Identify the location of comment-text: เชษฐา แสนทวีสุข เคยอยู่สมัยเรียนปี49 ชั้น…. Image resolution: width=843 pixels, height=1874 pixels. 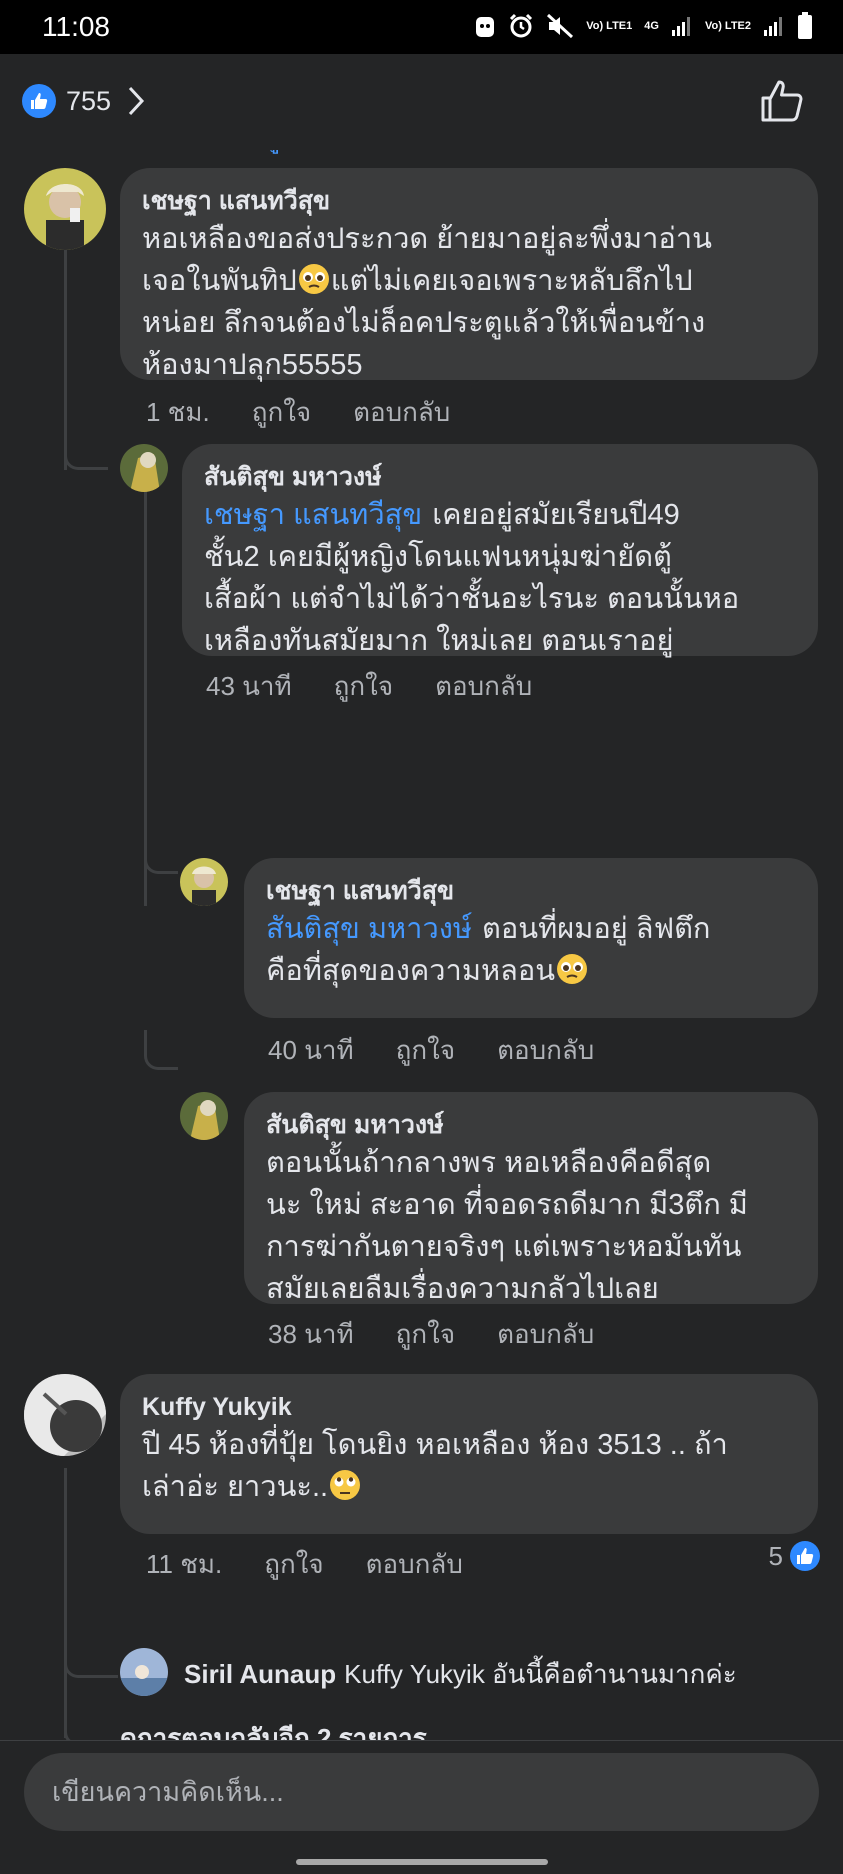
(472, 578).